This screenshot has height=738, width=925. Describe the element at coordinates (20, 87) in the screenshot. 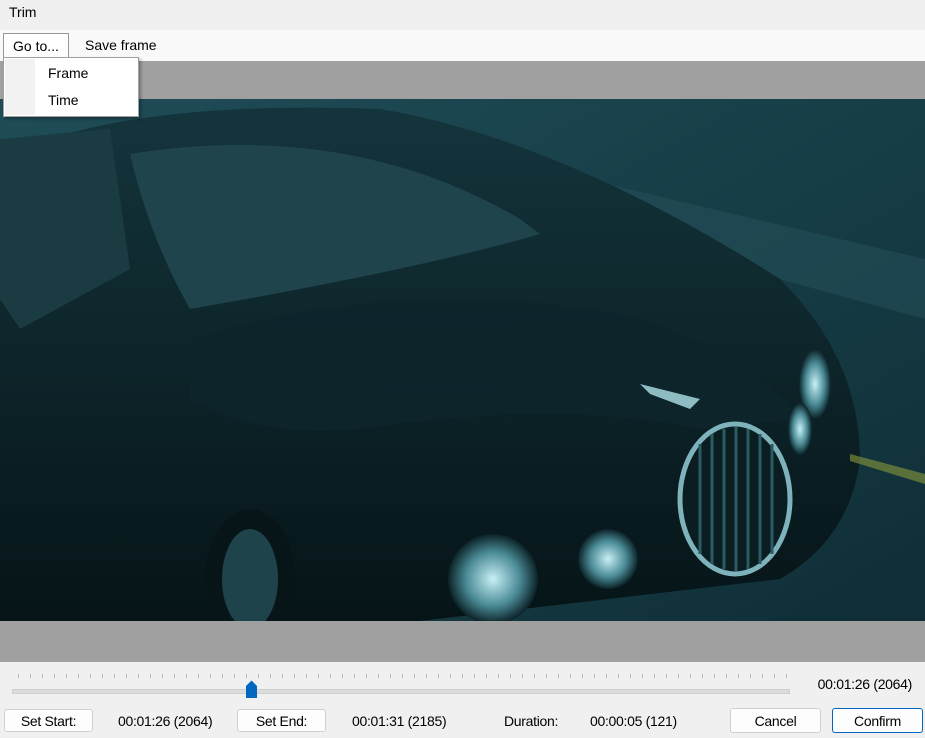

I see `dropdown-icon-gutter` at that location.